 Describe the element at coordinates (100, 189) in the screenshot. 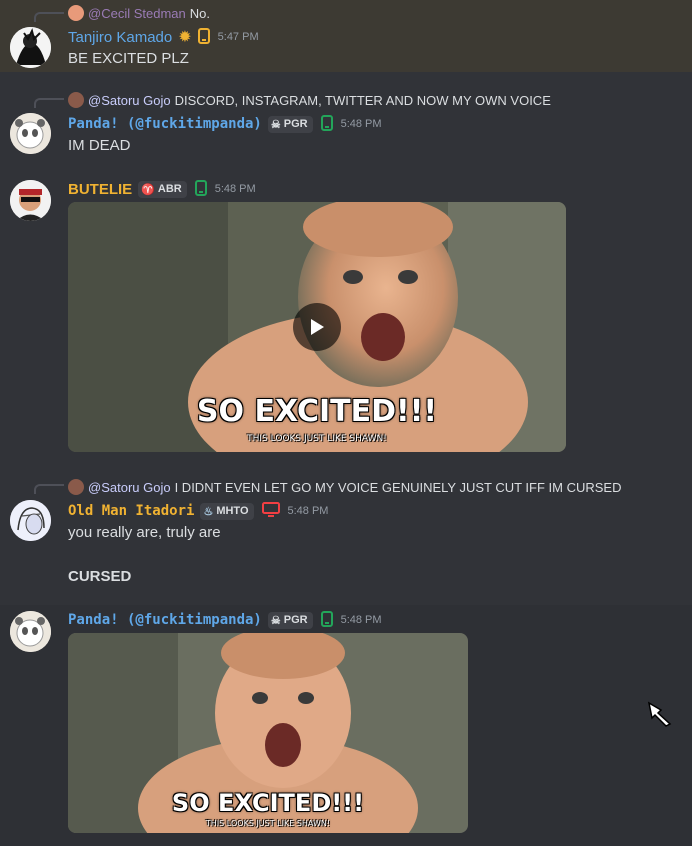

I see `username: BUTELIE` at that location.